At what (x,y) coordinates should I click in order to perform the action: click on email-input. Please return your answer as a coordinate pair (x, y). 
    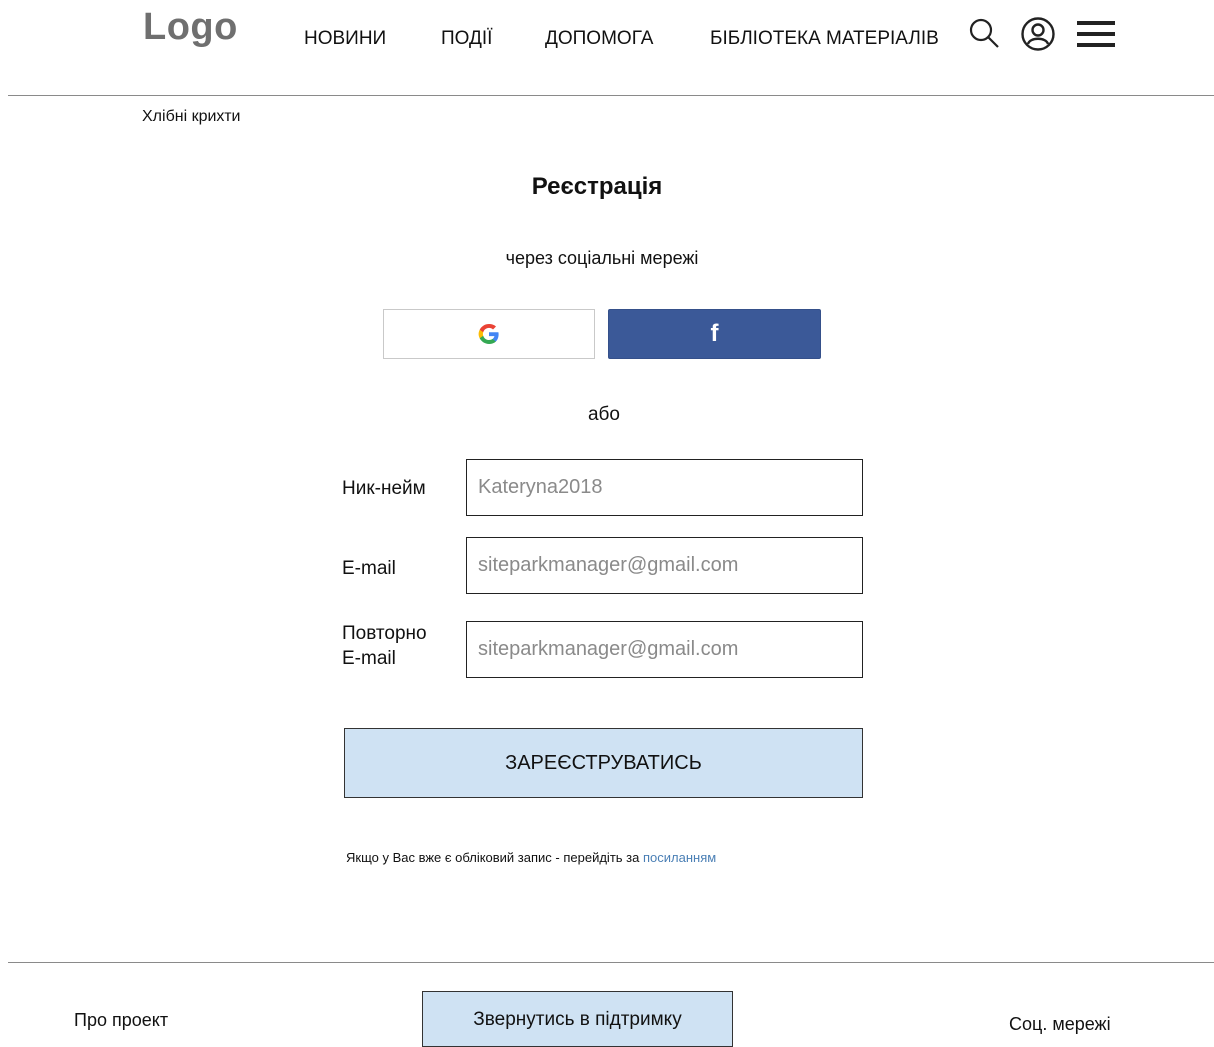
    Looking at the image, I should click on (664, 565).